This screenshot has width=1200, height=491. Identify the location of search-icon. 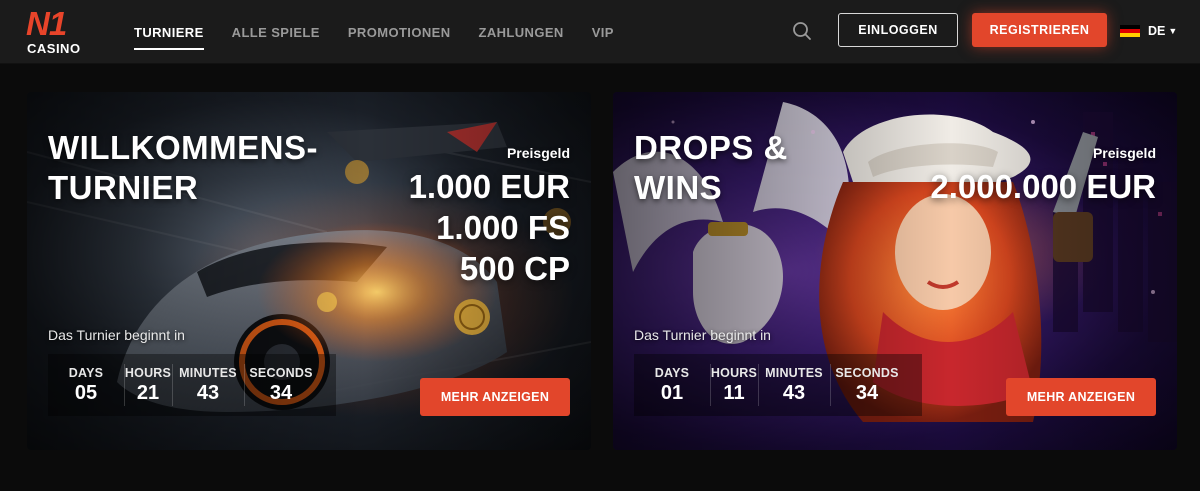
(802, 31).